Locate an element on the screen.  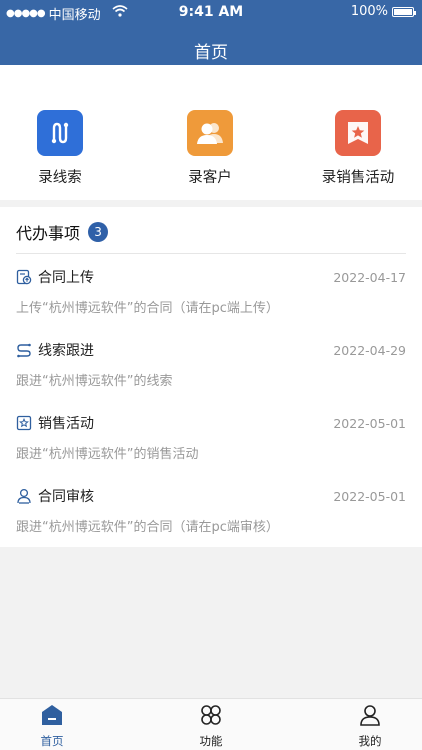
battery-icon is located at coordinates (404, 11).